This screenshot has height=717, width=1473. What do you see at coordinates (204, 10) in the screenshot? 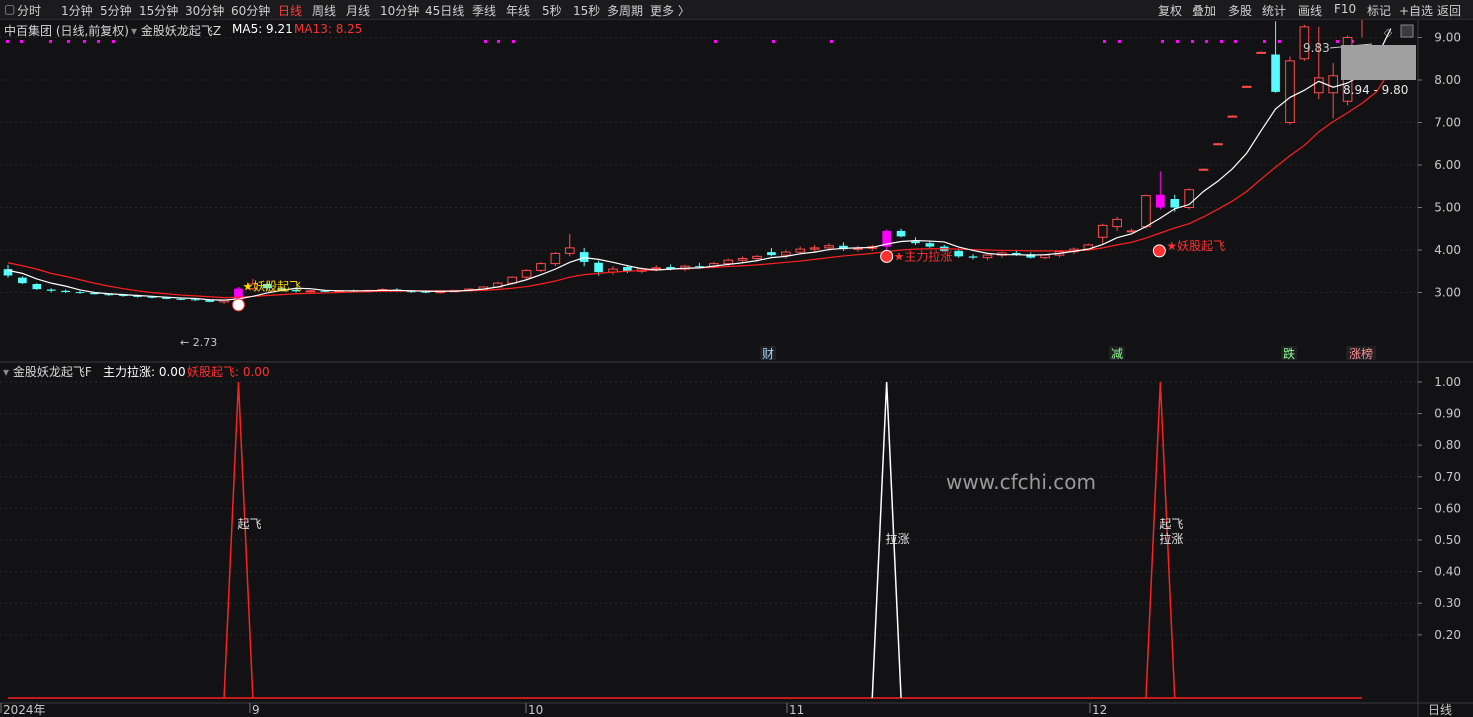
I see `toolbar-item: 30分钟` at bounding box center [204, 10].